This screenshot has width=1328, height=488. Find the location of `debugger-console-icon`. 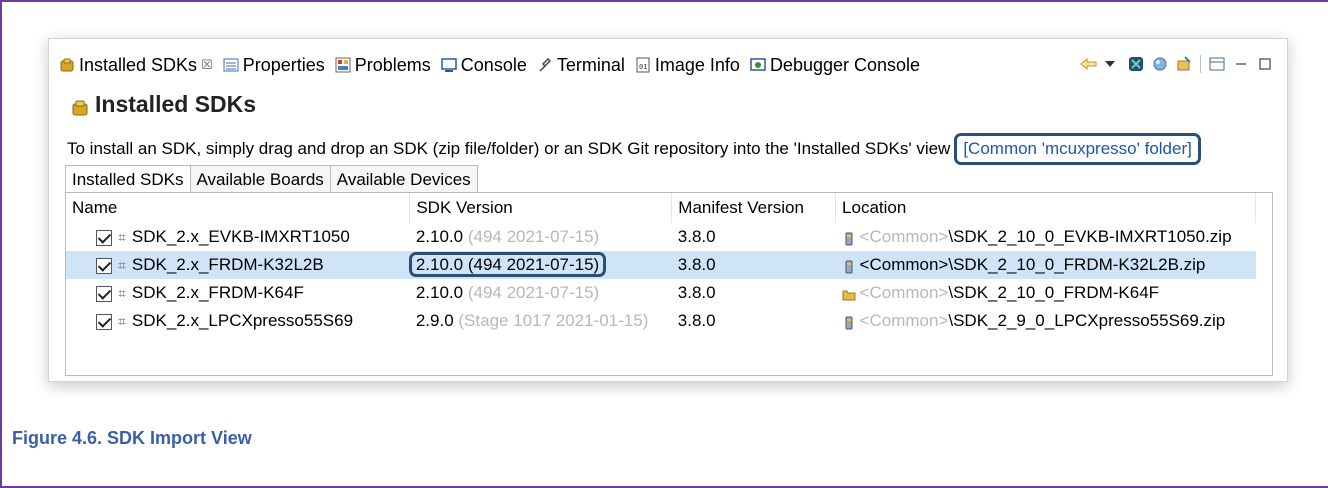

debugger-console-icon is located at coordinates (758, 65).